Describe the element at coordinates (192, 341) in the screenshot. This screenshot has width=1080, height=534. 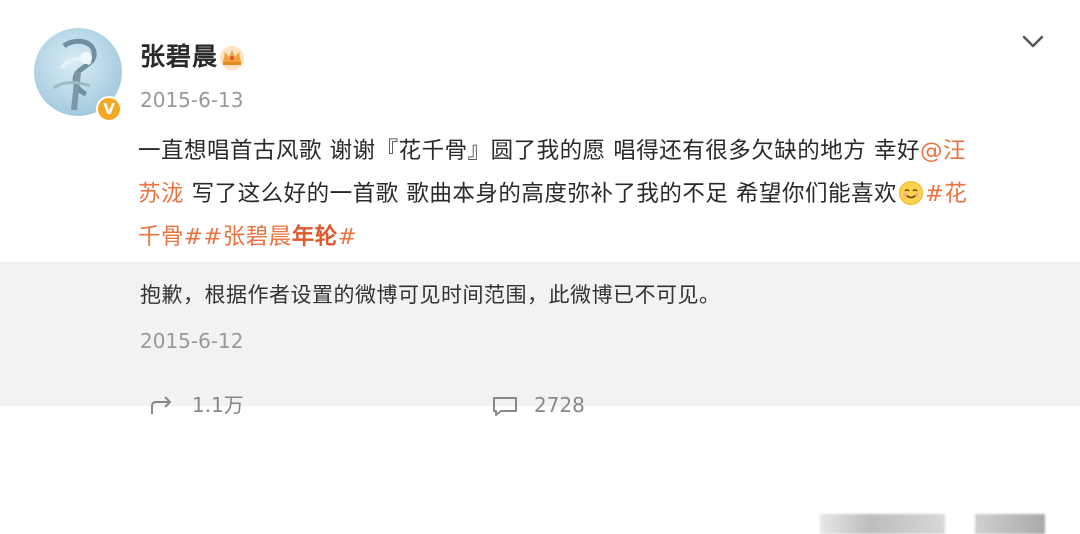
I see `repost-time: 2015-6-12` at that location.